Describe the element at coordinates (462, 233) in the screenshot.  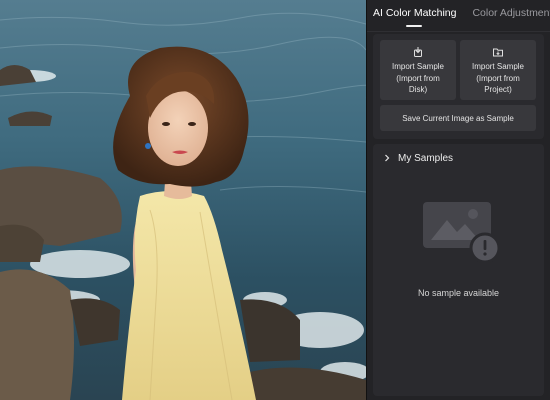
I see `image-warning-icon` at that location.